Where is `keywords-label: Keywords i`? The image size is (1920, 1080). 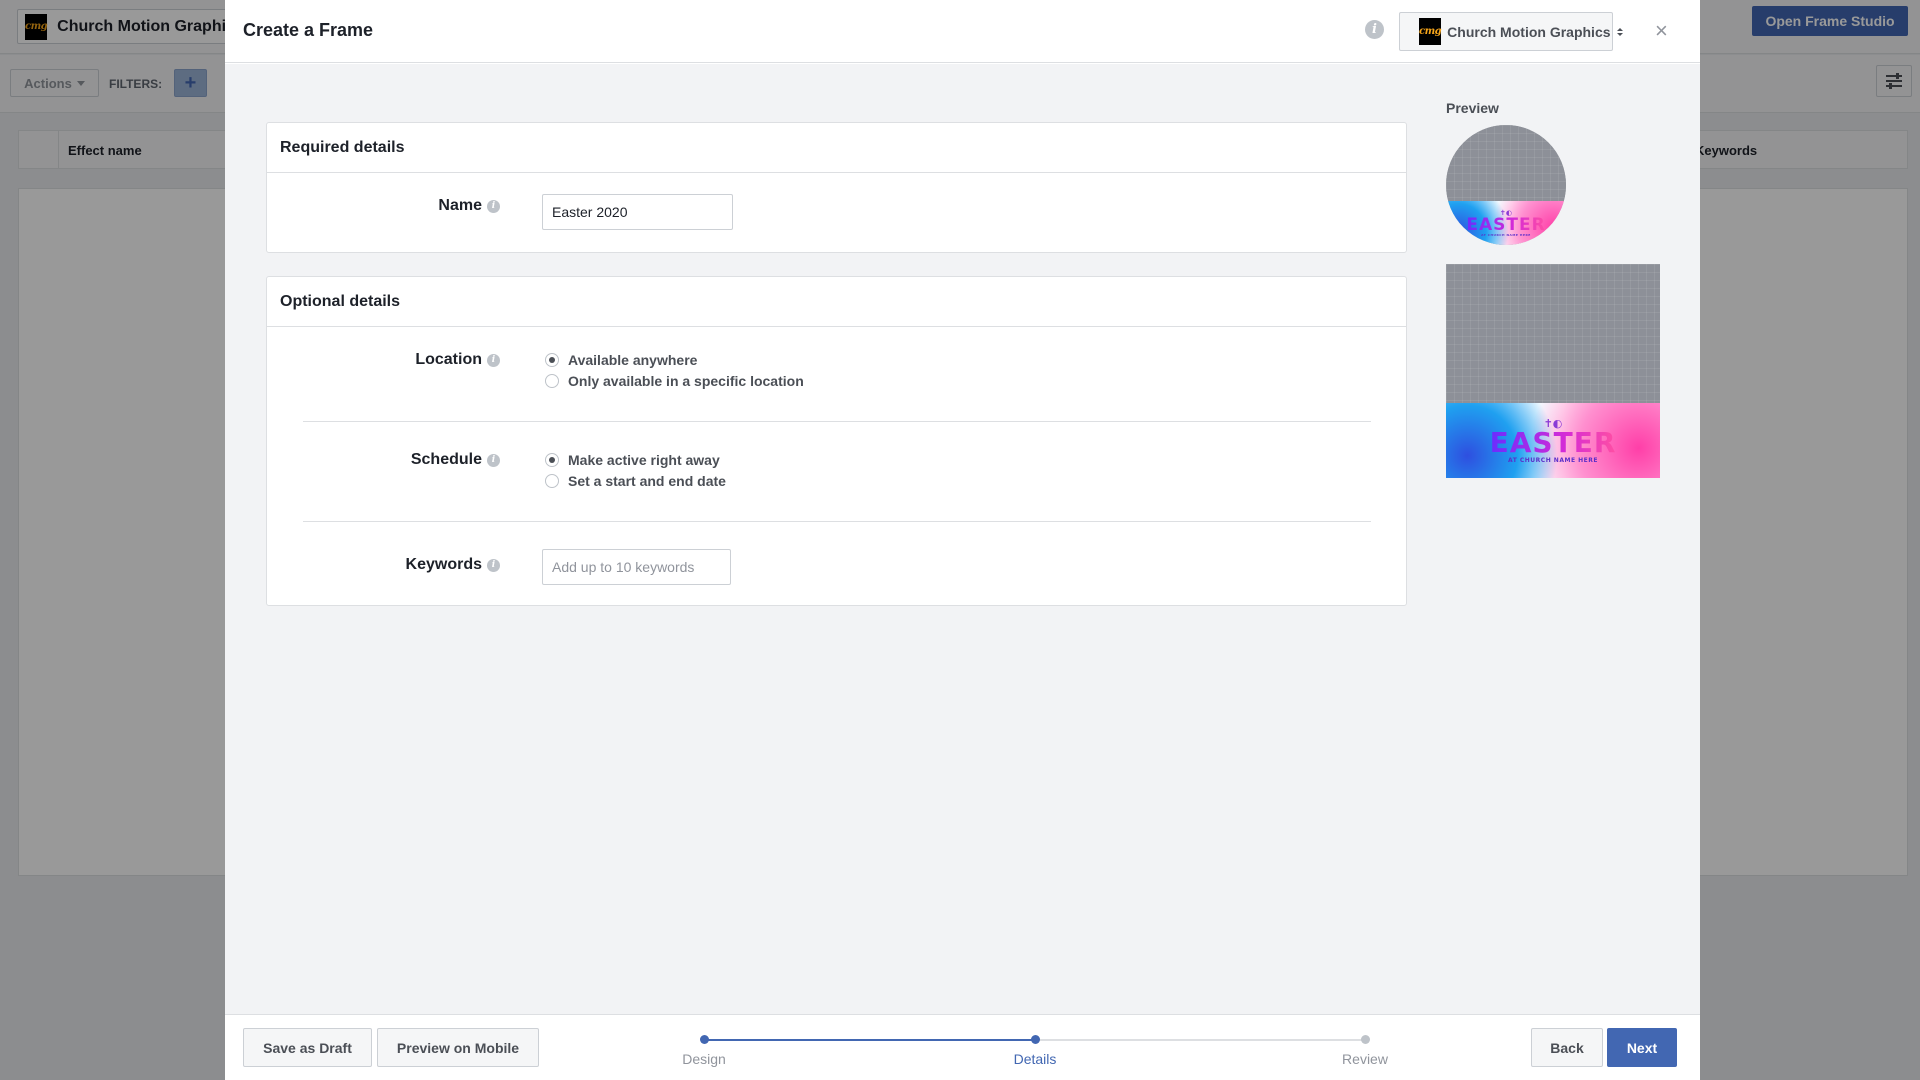 keywords-label: Keywords i is located at coordinates (453, 565).